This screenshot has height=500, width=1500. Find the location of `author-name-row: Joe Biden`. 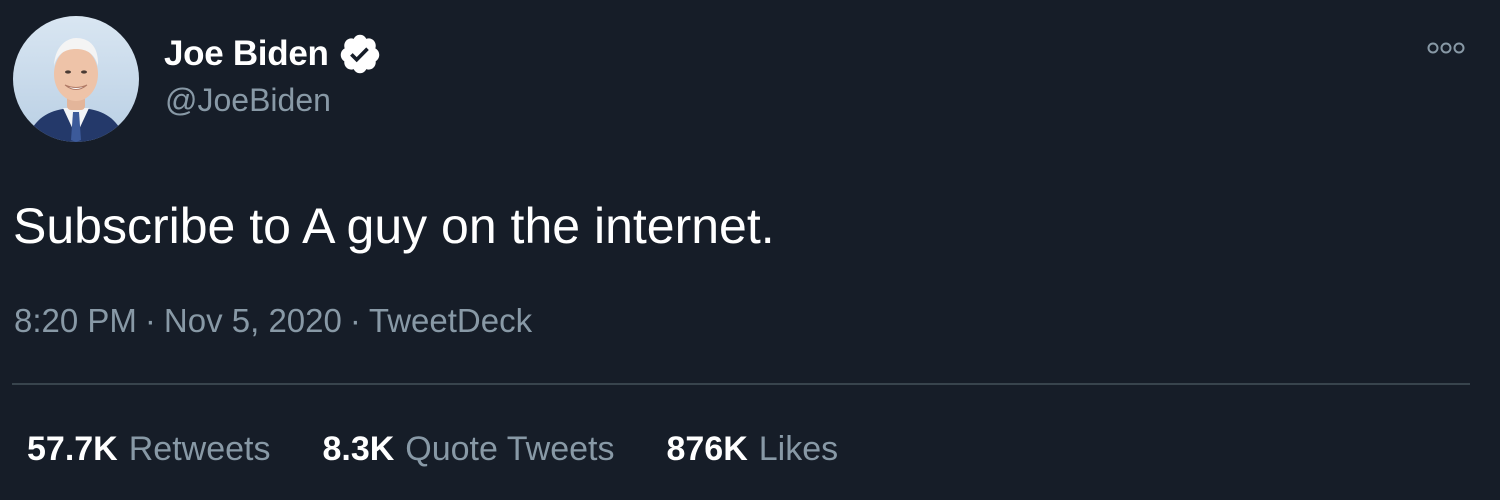

author-name-row: Joe Biden is located at coordinates (273, 54).